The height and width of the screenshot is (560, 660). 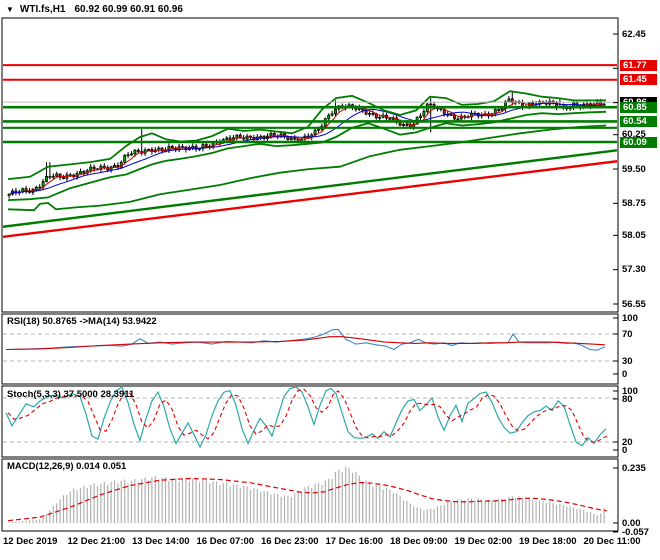 I want to click on price-badge-60.09: 60.09, so click(x=638, y=142).